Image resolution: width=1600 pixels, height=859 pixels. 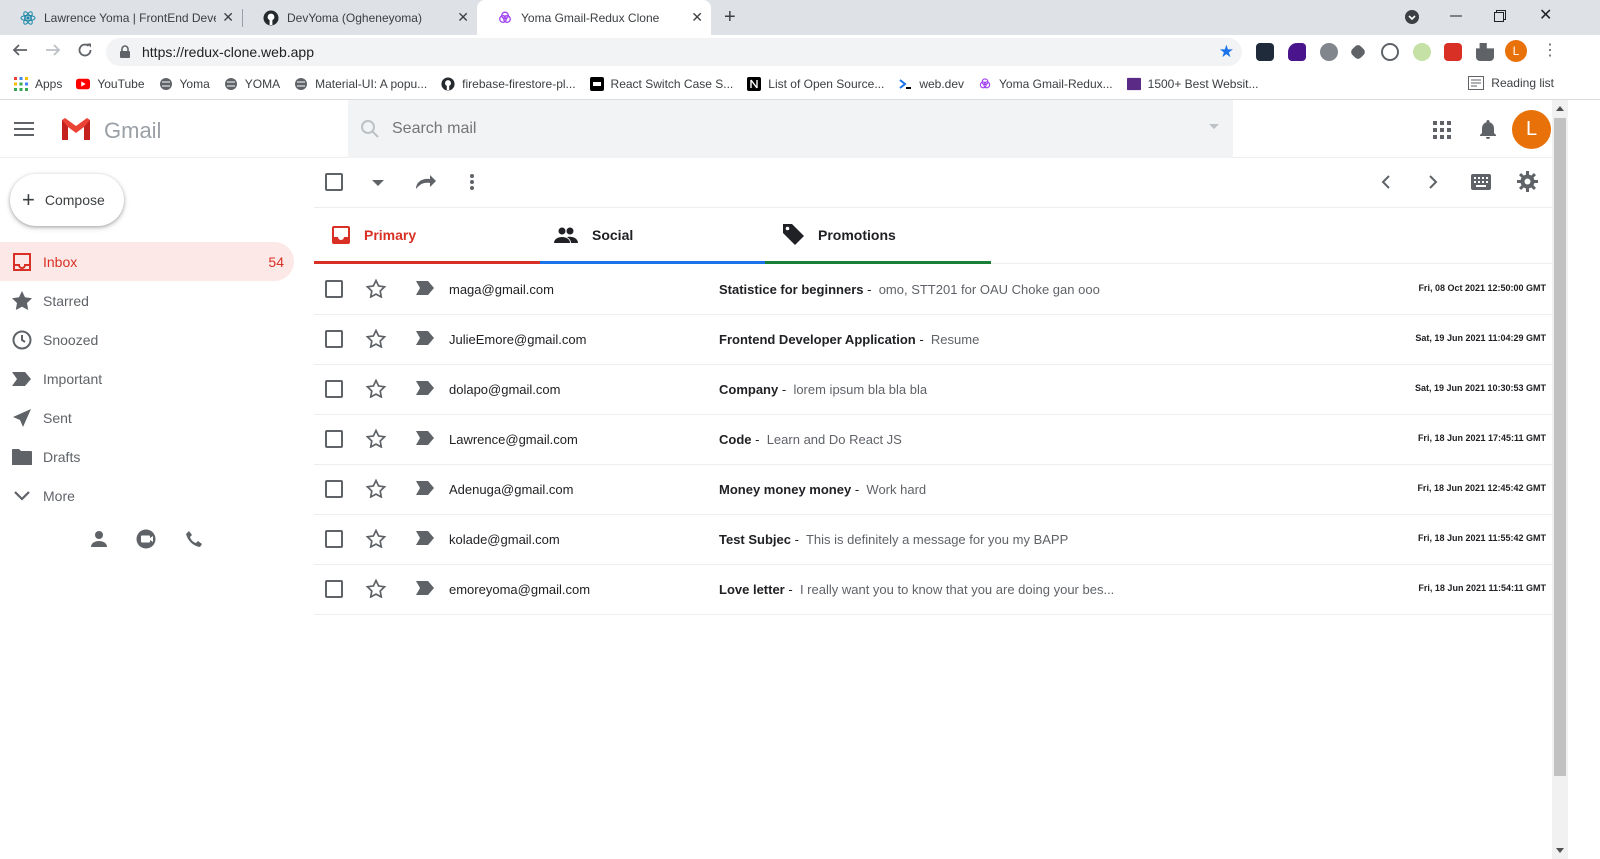 What do you see at coordinates (147, 495) in the screenshot?
I see `sidebar-item-more: More` at bounding box center [147, 495].